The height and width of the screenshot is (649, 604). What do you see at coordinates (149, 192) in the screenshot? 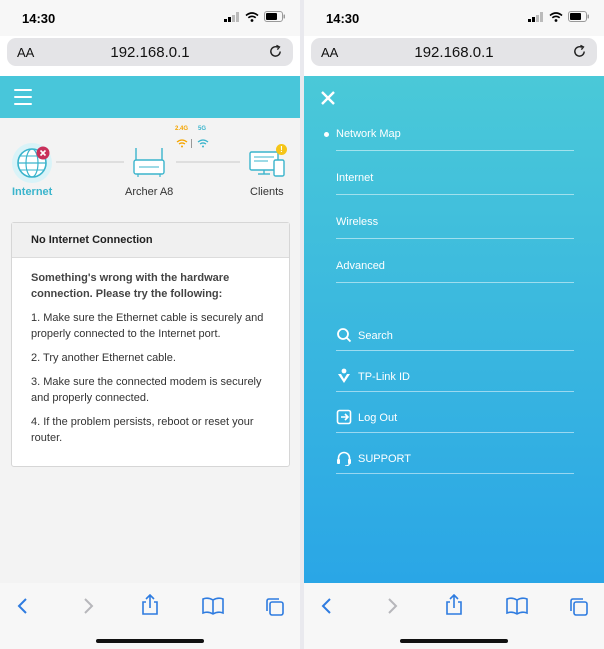
I see `router-label: Archer A8` at bounding box center [149, 192].